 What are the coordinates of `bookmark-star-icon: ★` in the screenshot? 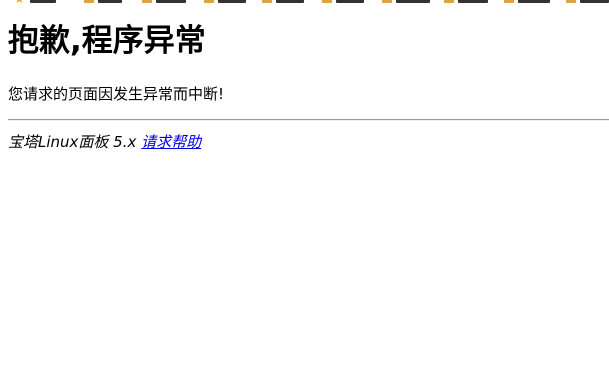 It's located at (20, 2).